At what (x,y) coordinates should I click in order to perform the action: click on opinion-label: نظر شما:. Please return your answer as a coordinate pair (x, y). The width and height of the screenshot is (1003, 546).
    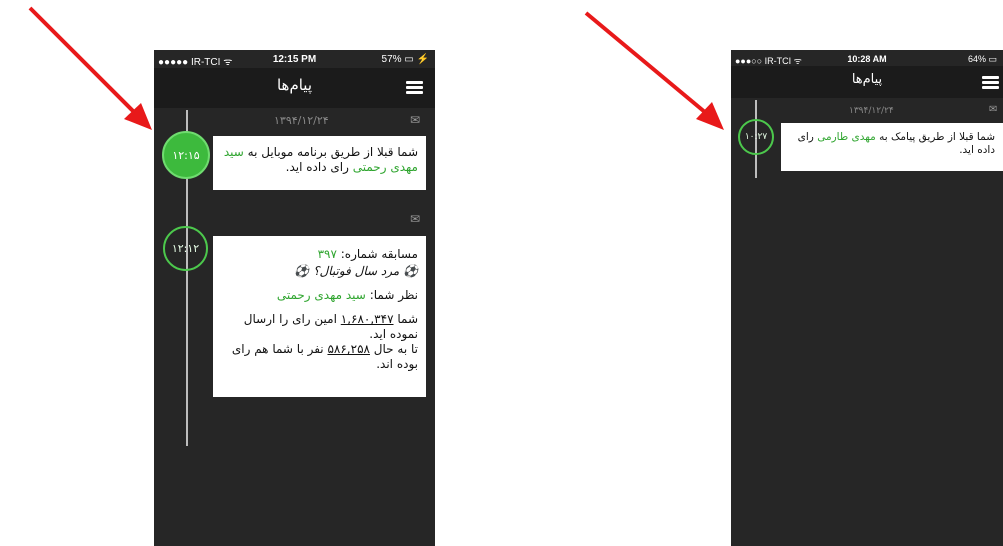
    Looking at the image, I should click on (393, 295).